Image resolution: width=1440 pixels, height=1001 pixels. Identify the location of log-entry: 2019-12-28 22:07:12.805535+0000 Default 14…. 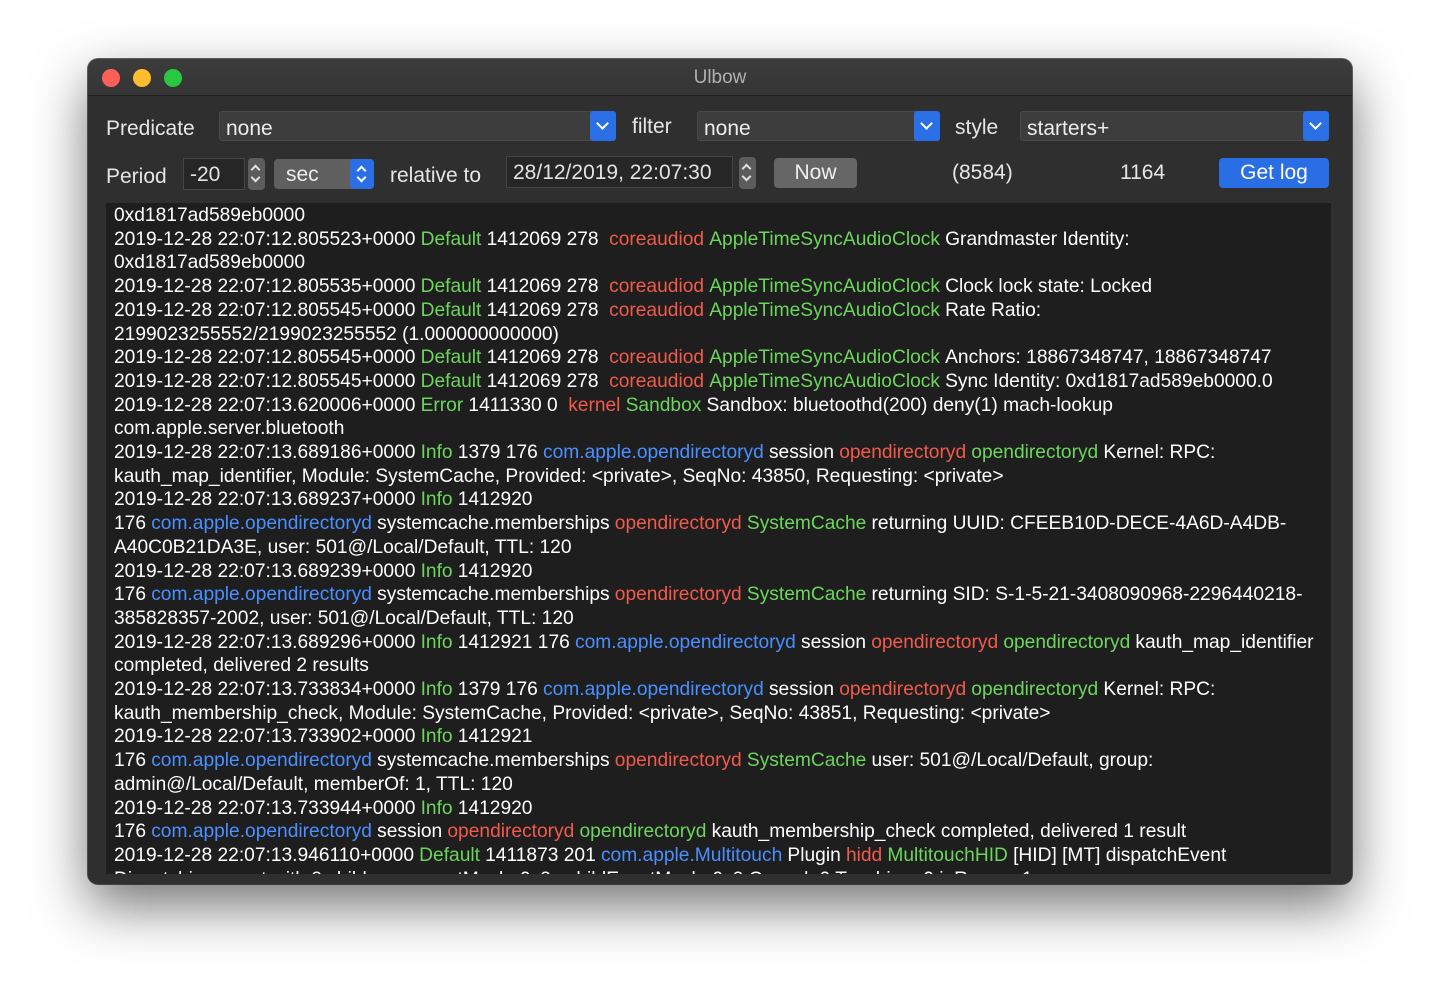
(718, 287).